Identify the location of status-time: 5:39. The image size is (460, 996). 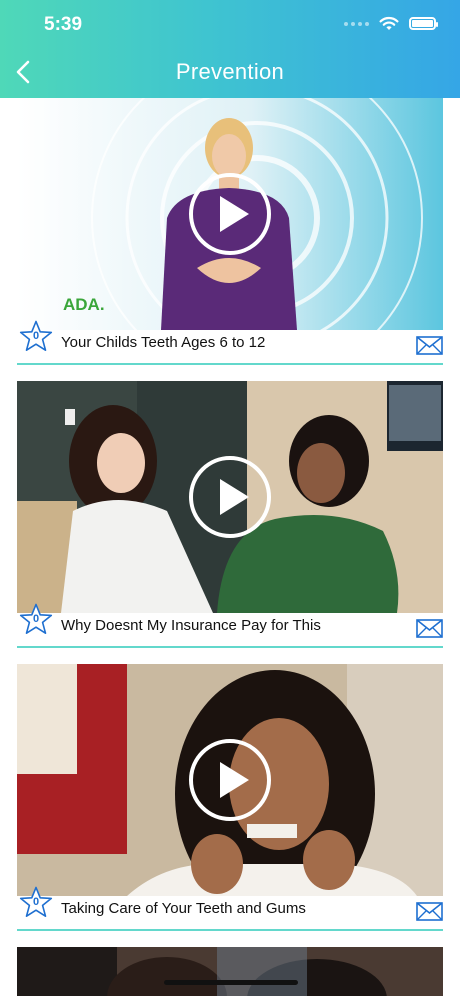
(63, 24).